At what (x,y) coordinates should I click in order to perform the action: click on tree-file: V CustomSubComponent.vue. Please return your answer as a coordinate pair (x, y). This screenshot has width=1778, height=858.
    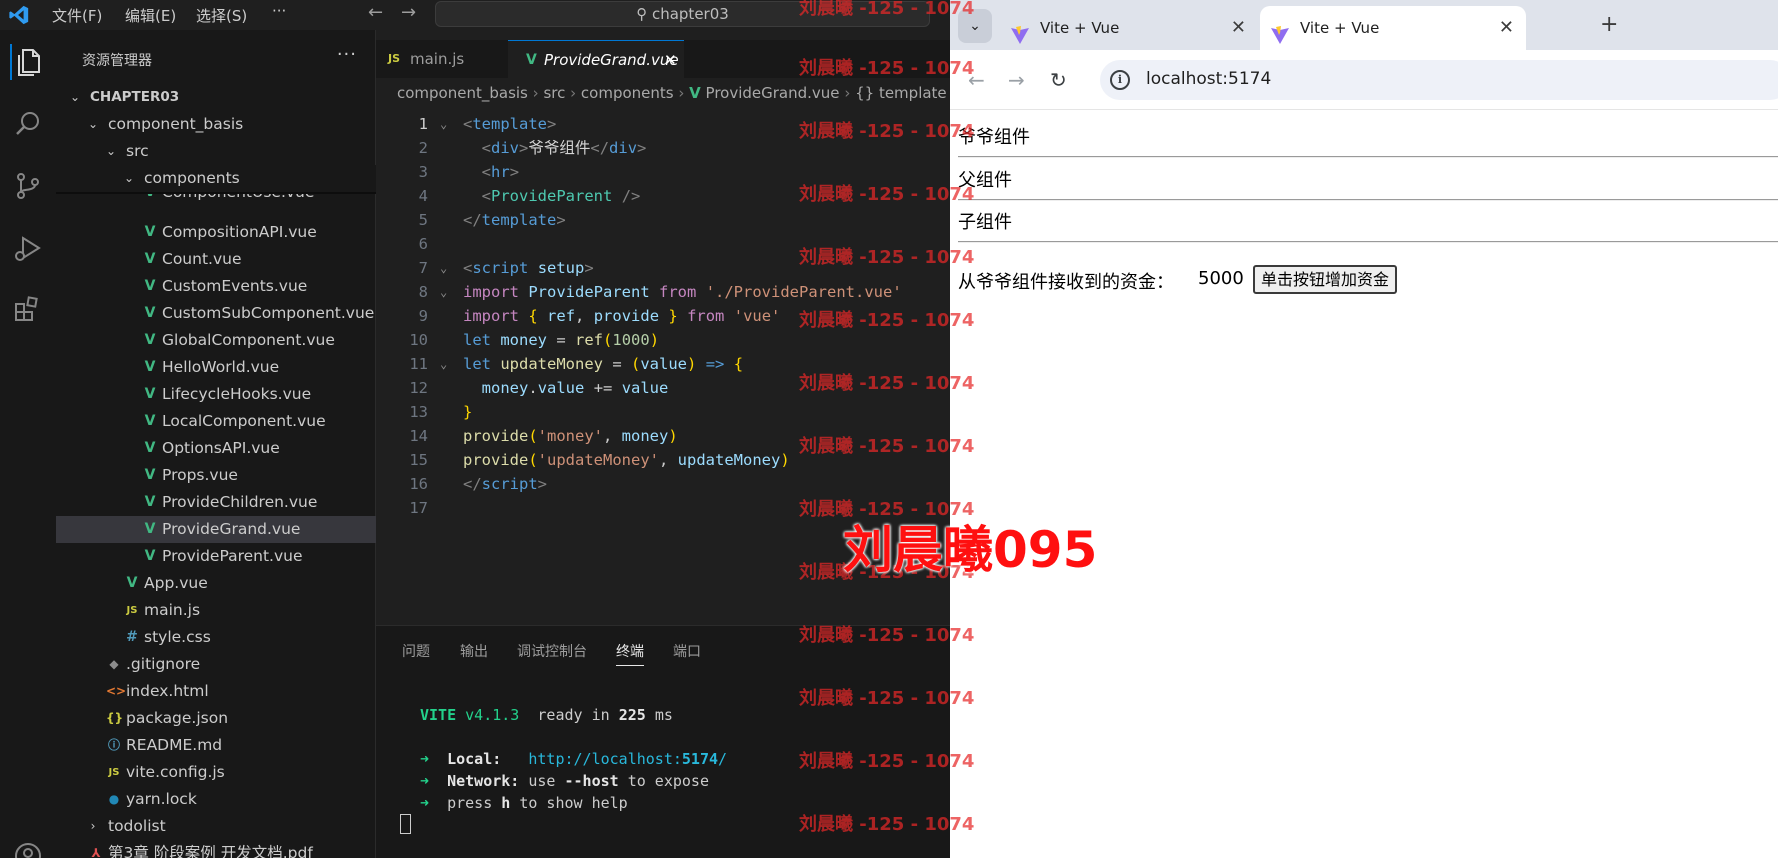
    Looking at the image, I should click on (216, 313).